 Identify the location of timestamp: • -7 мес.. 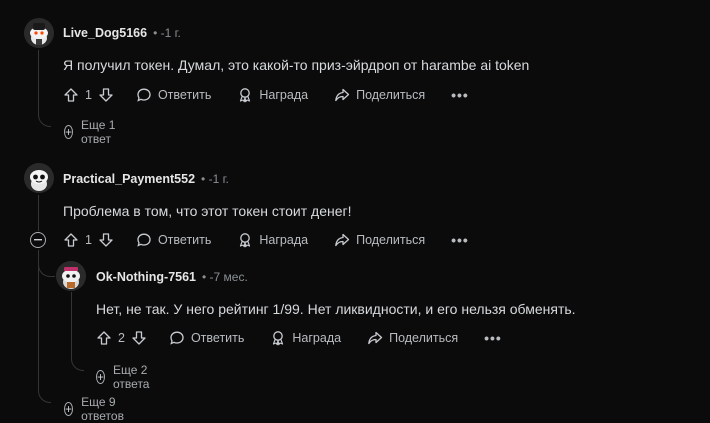
(225, 277).